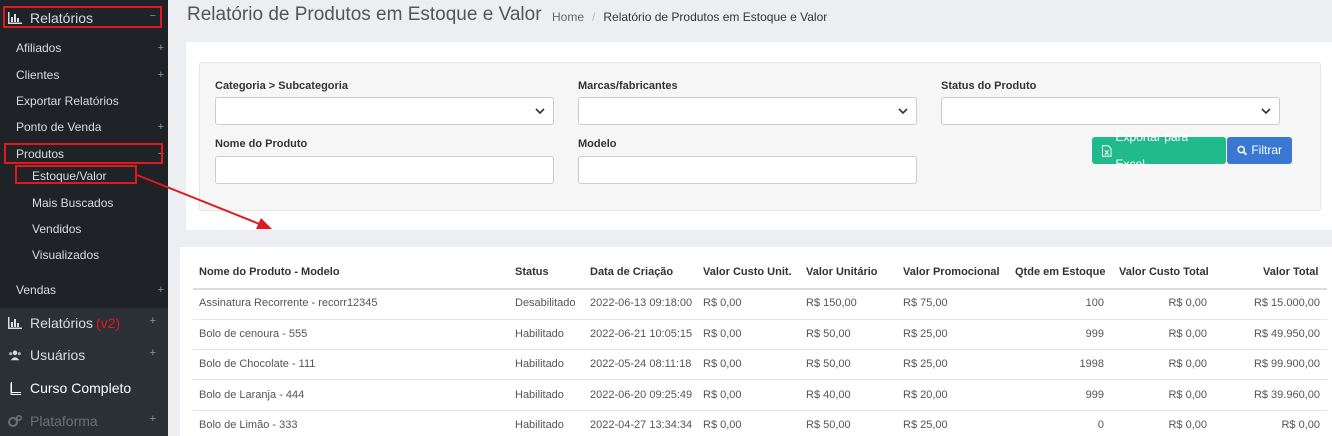 The width and height of the screenshot is (1332, 436). Describe the element at coordinates (1110, 111) in the screenshot. I see `status-select` at that location.